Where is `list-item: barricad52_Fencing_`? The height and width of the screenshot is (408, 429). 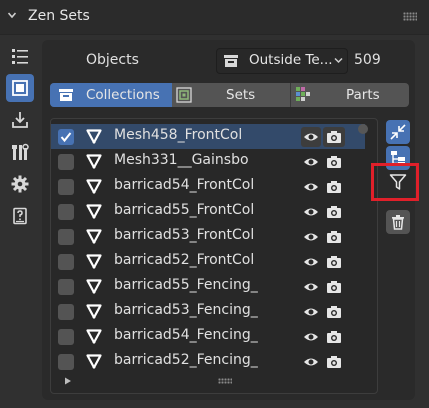
list-item: barricad52_Fencing_ is located at coordinates (208, 361).